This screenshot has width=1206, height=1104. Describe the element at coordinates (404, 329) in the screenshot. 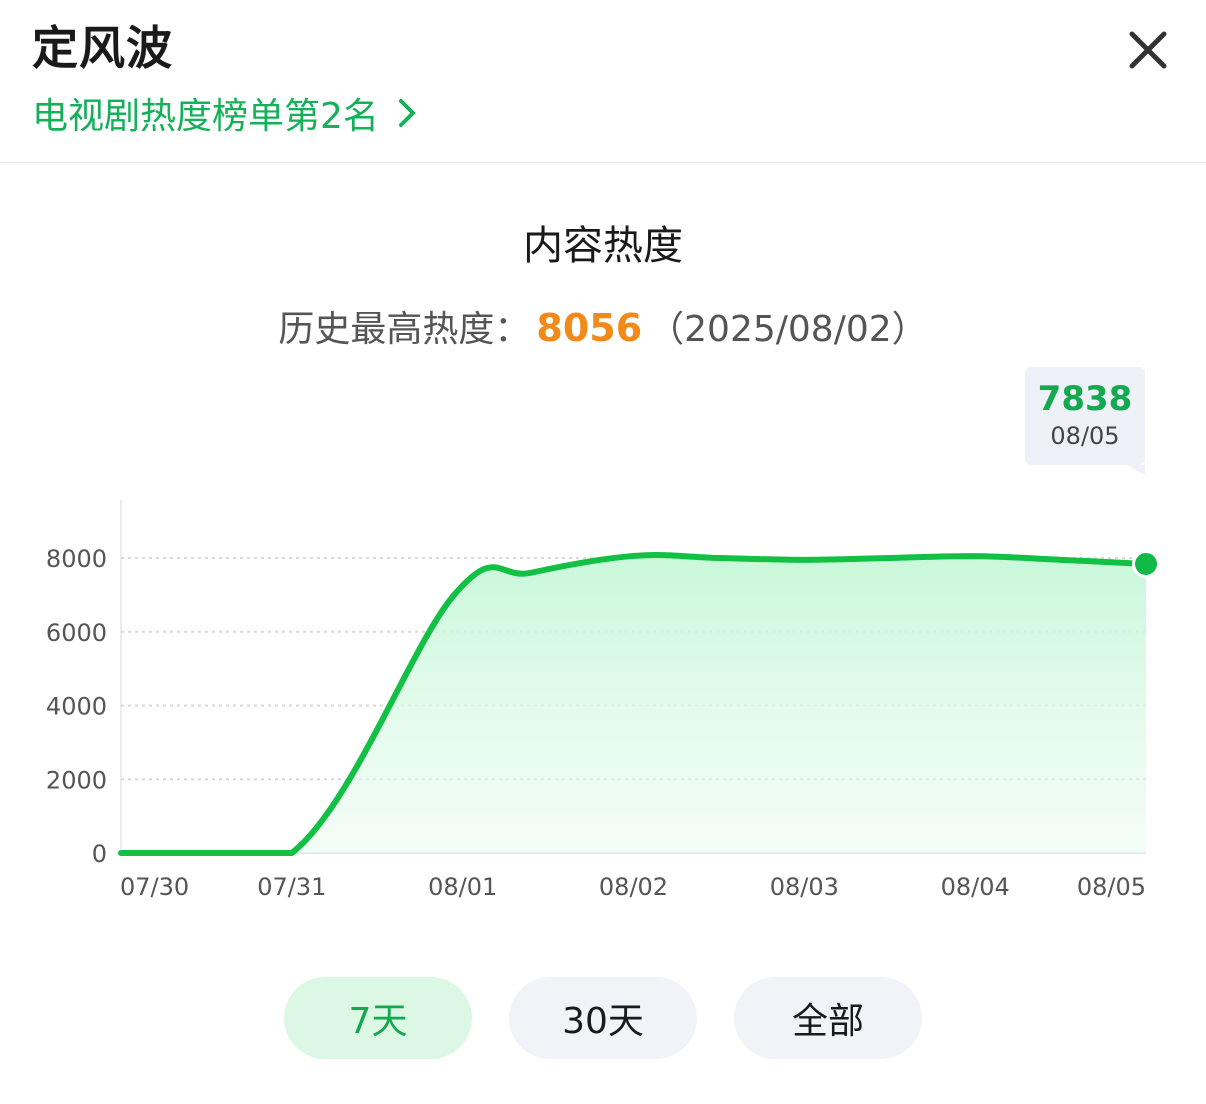

I see `peak-heat-label: 历史最高热度：` at that location.